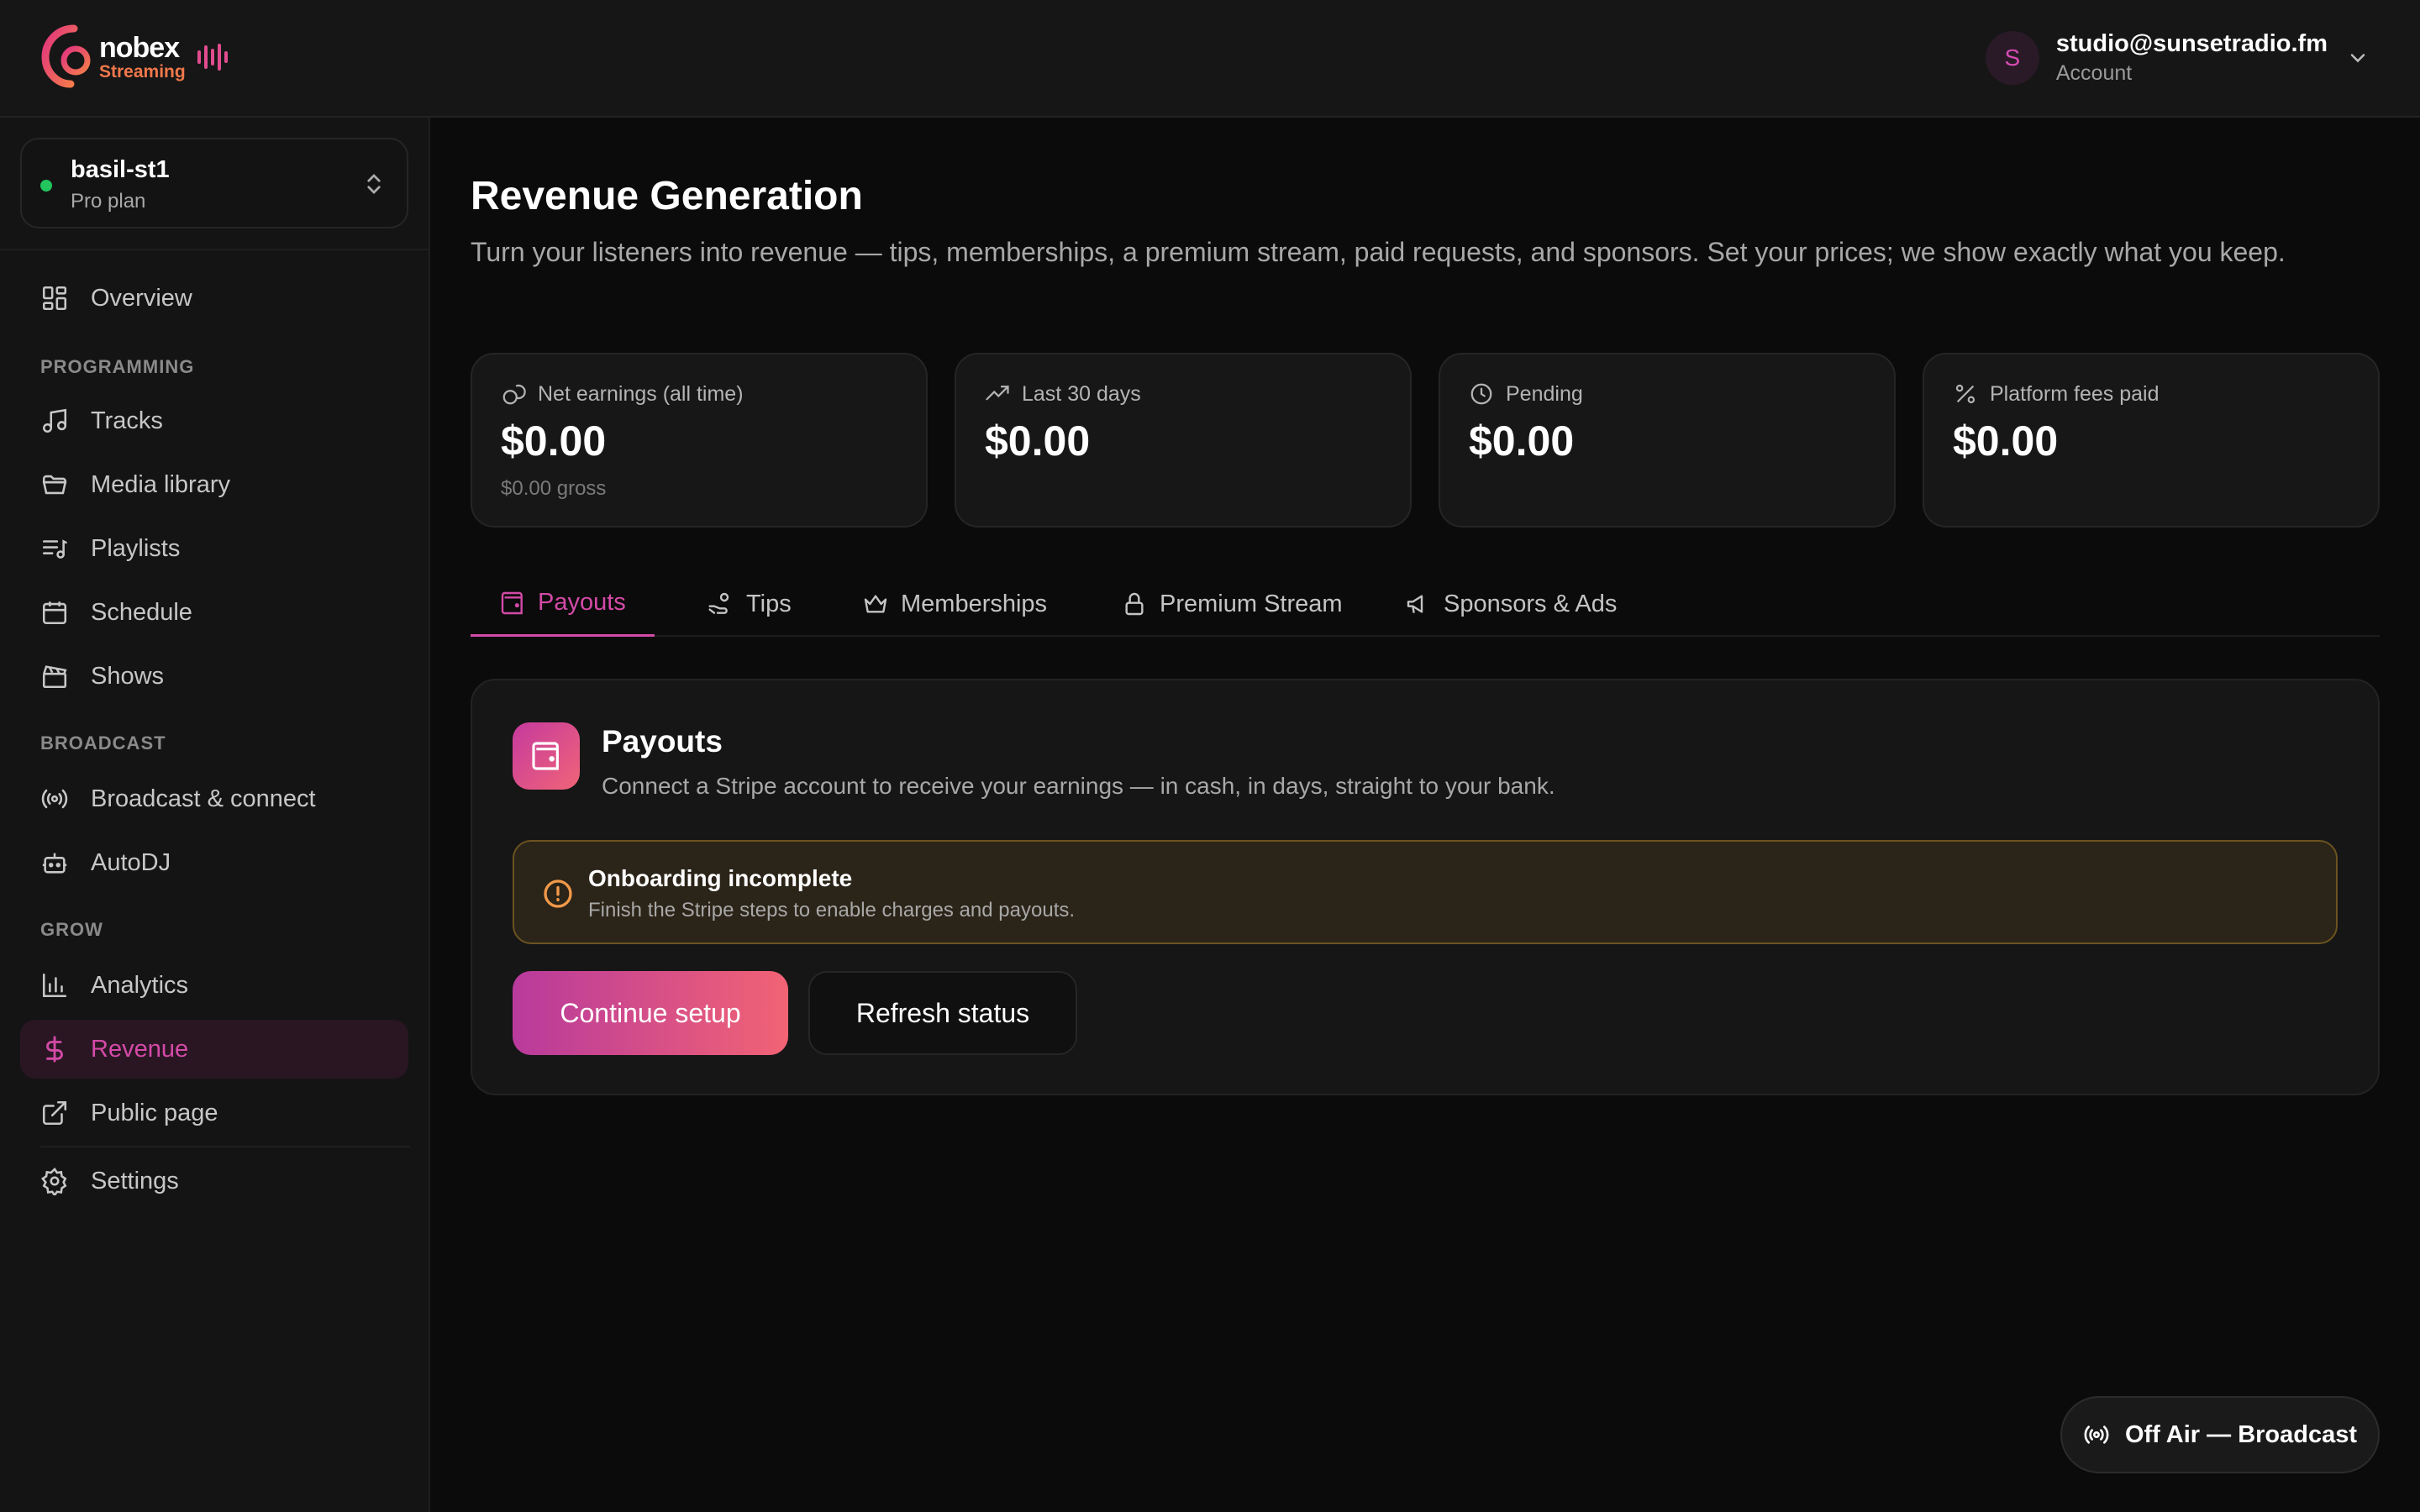  What do you see at coordinates (214, 862) in the screenshot?
I see `sidebar-item-autodj: AutoDJ` at bounding box center [214, 862].